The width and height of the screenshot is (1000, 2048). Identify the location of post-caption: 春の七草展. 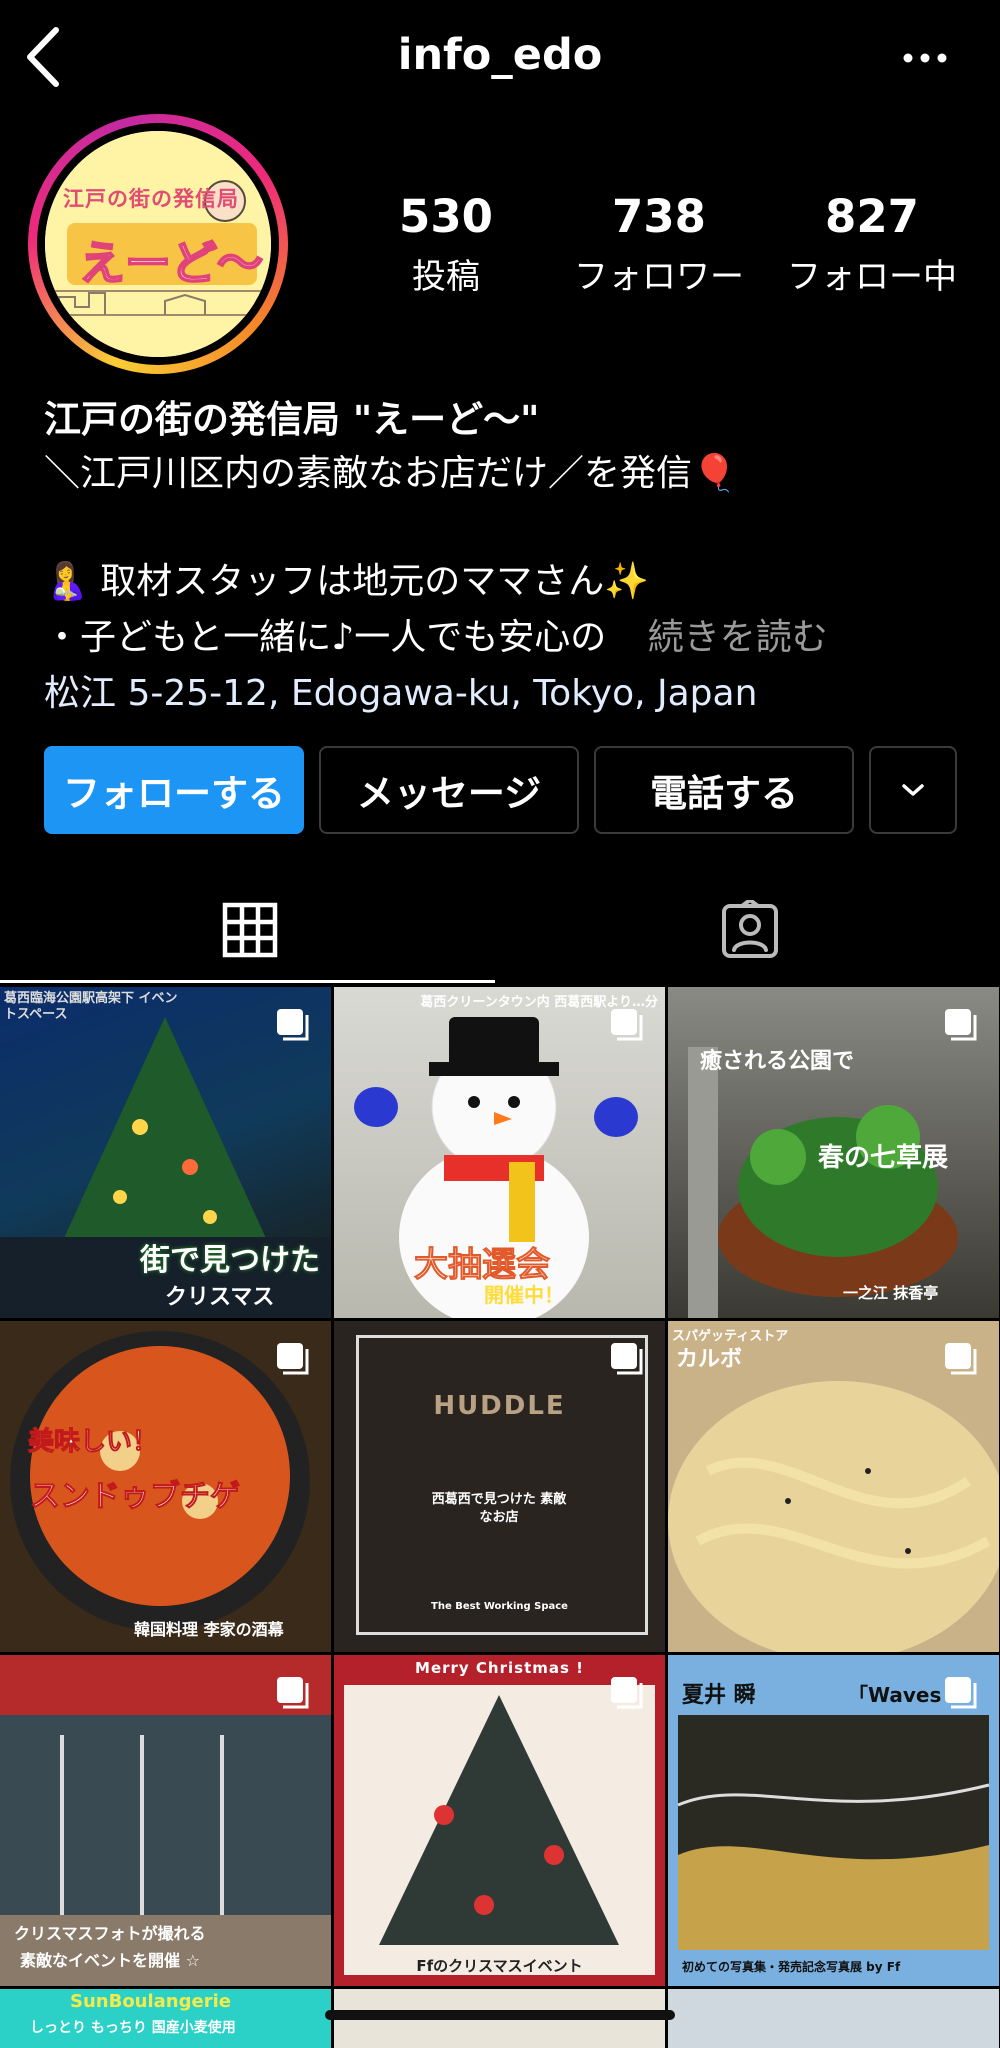
(883, 1158).